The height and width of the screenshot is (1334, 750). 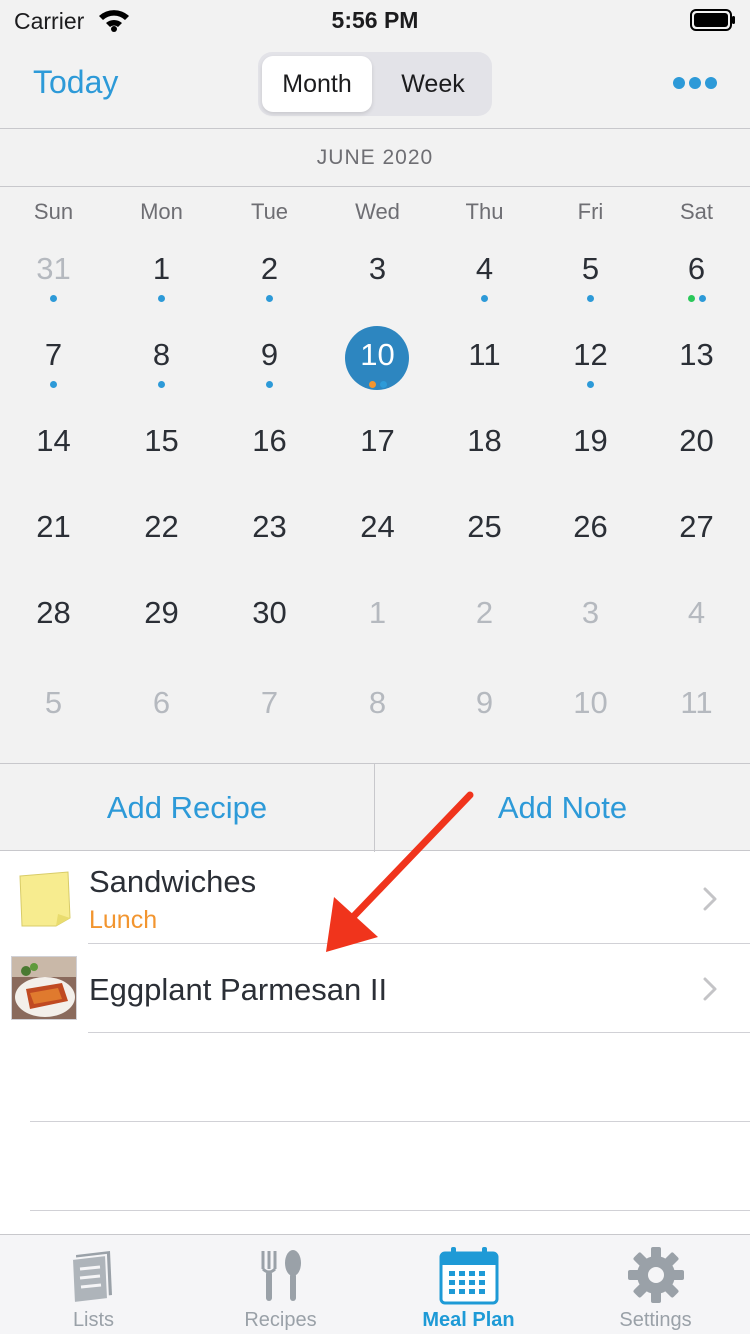 I want to click on calendar-day: 21, so click(x=53, y=544).